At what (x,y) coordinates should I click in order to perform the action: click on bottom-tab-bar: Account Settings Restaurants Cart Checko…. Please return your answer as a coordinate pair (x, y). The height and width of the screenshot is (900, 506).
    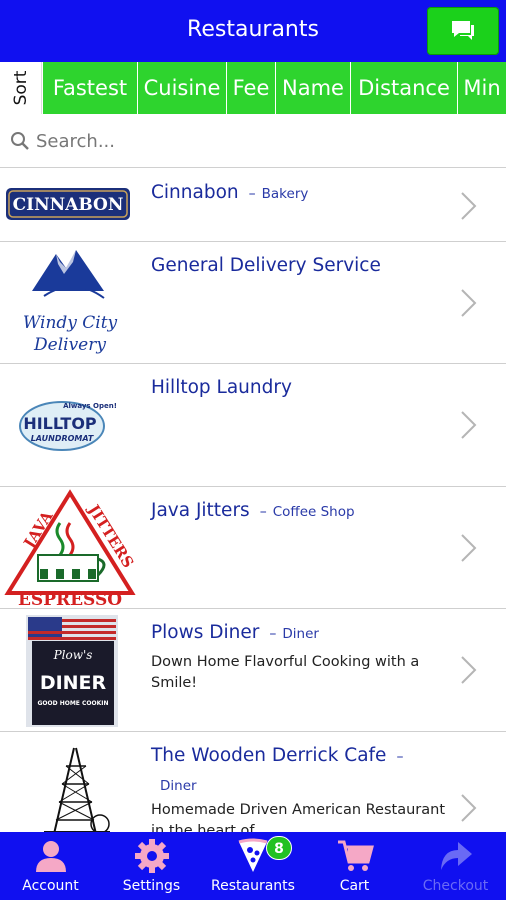
    Looking at the image, I should click on (253, 866).